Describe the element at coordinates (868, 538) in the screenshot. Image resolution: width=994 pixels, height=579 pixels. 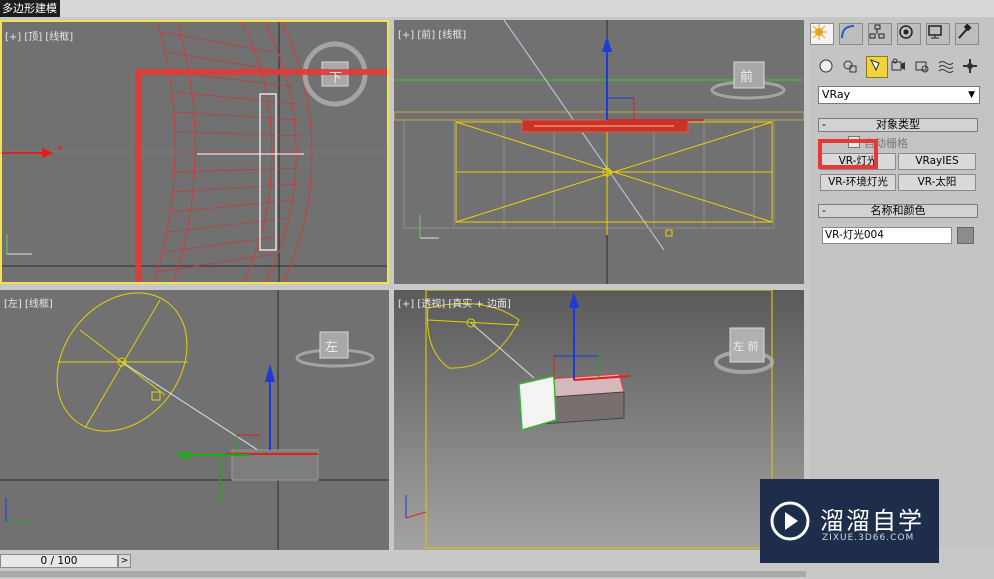
I see `watermark-url: ZIXUE.3D66.COM` at that location.